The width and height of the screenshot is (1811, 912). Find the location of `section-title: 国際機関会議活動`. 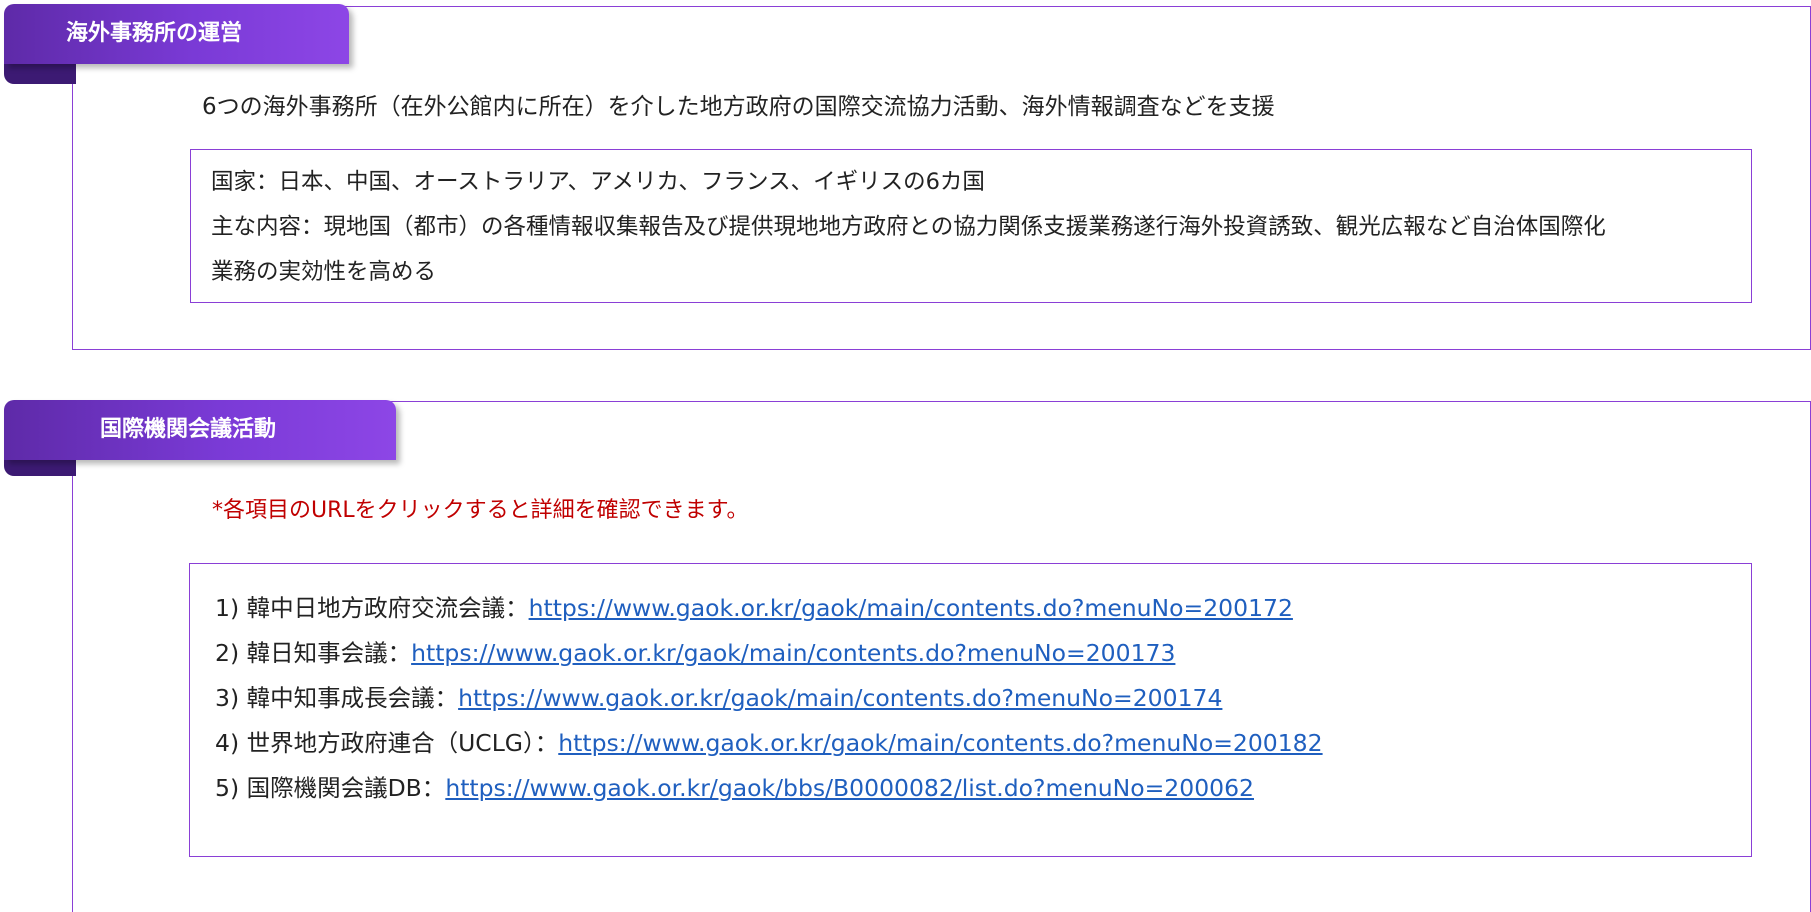

section-title: 国際機関会議活動 is located at coordinates (200, 430).